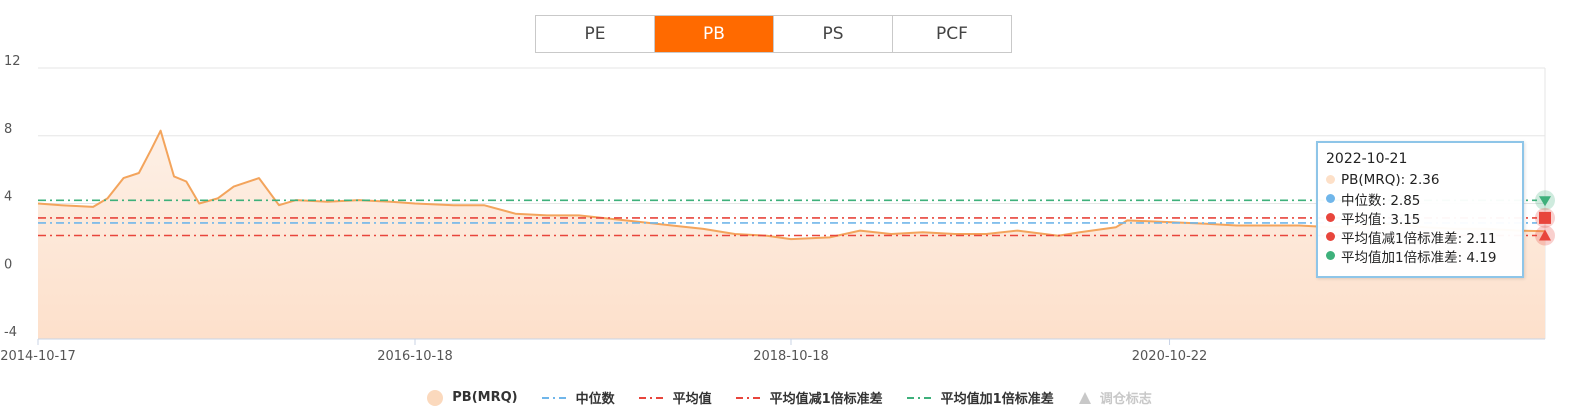  I want to click on chart-legend: PB(MRQ) 中位数 平均值 平均值减1倍标准差 平均值加1倍标准差 调仓标志, so click(789, 397).